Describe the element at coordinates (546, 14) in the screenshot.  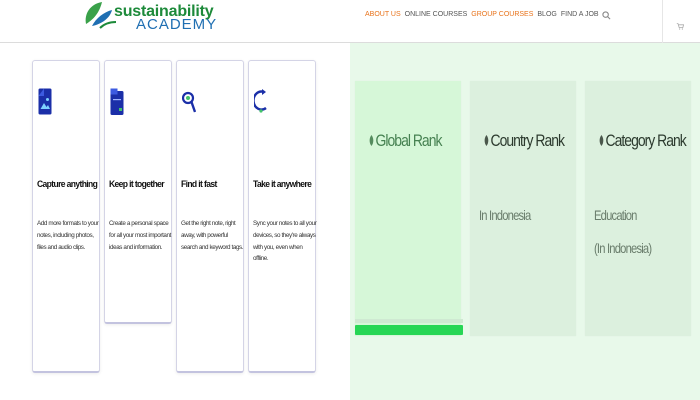
I see `nav-blog: BLOG` at that location.